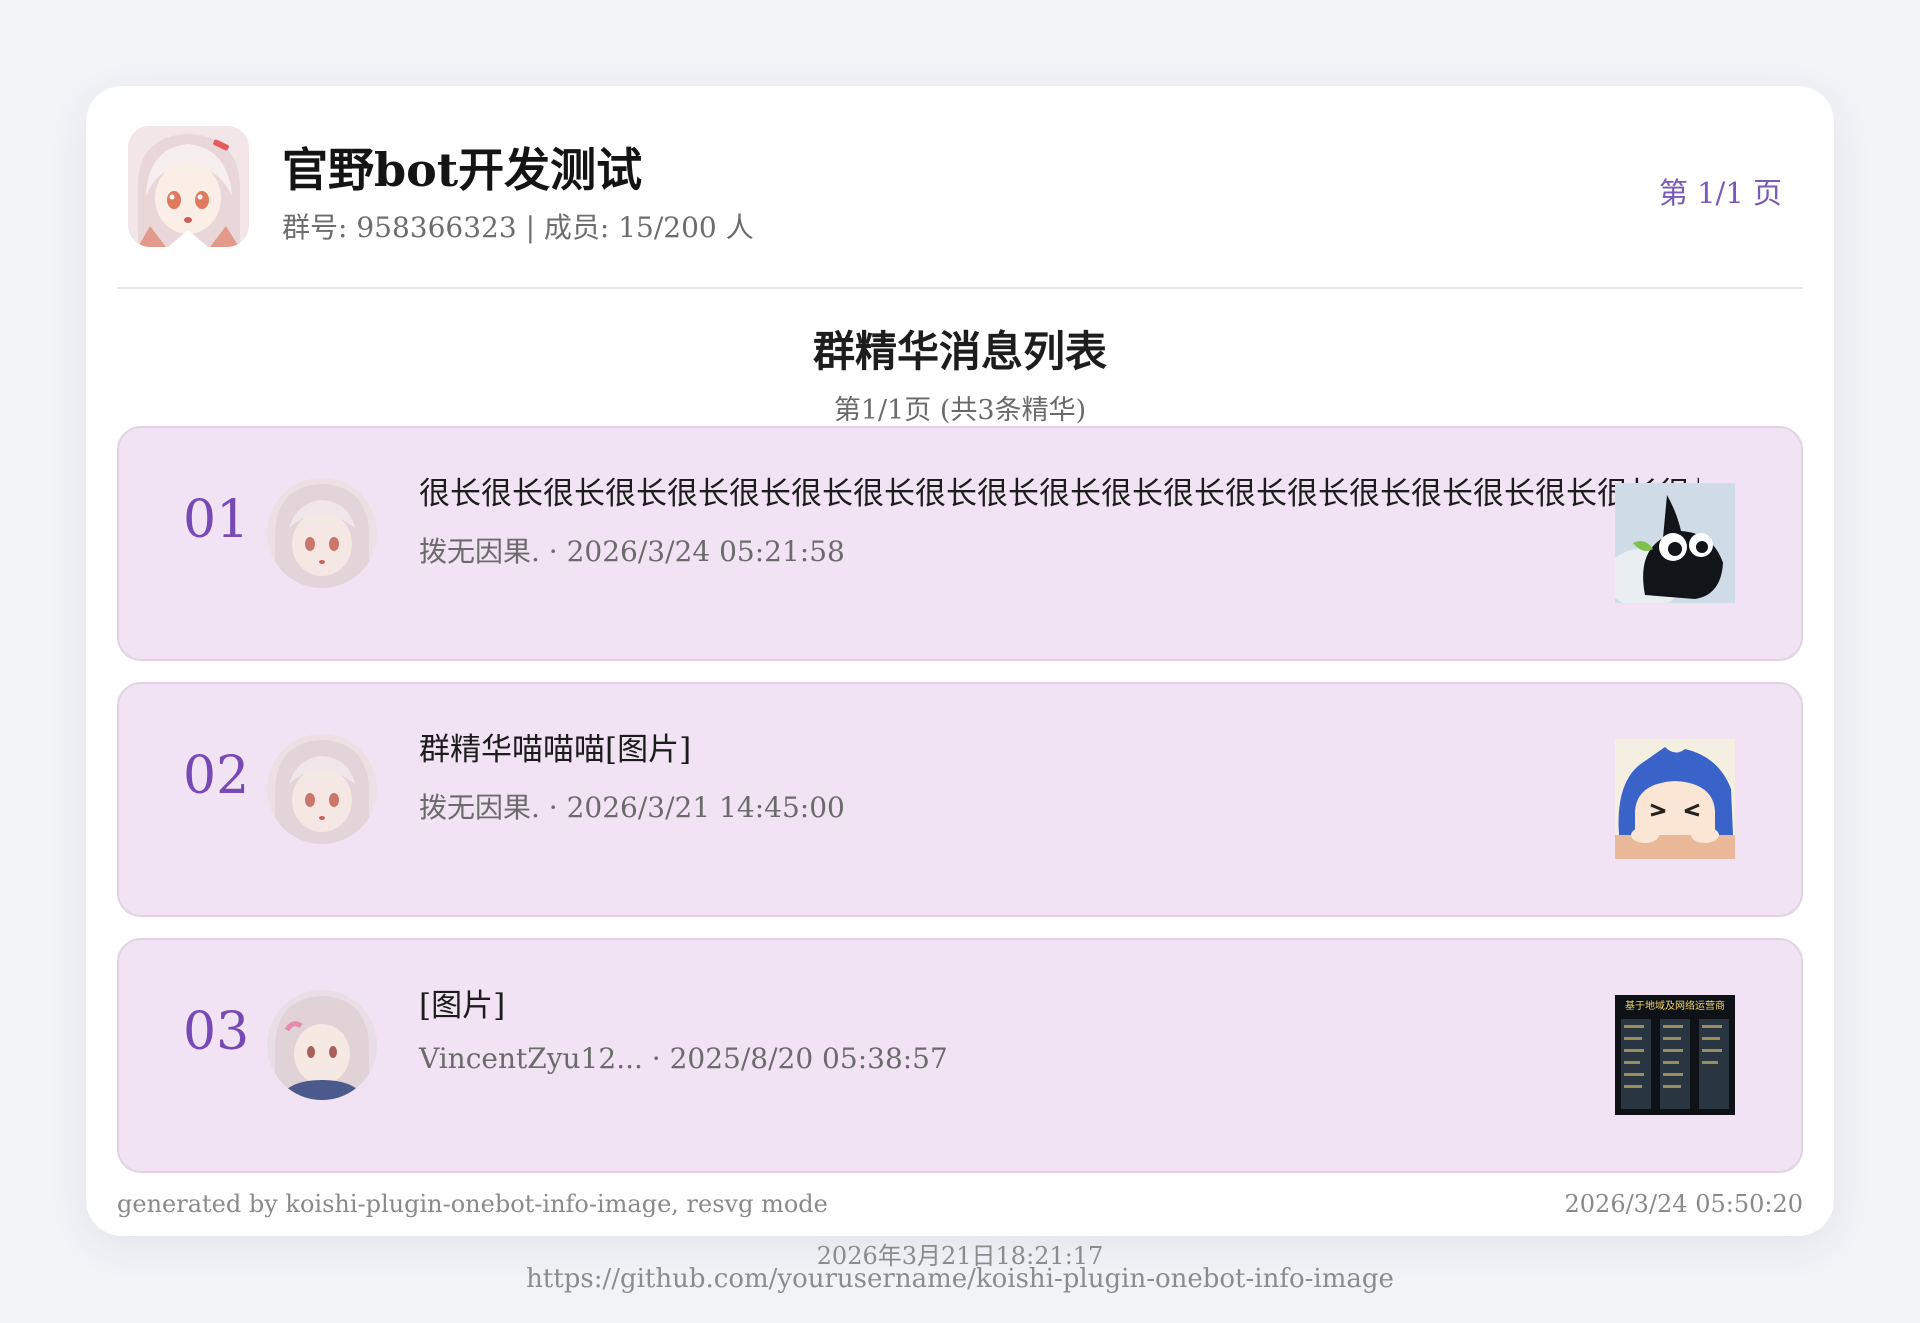  I want to click on message-text: 群精华喵喵喵[图片], so click(555, 750).